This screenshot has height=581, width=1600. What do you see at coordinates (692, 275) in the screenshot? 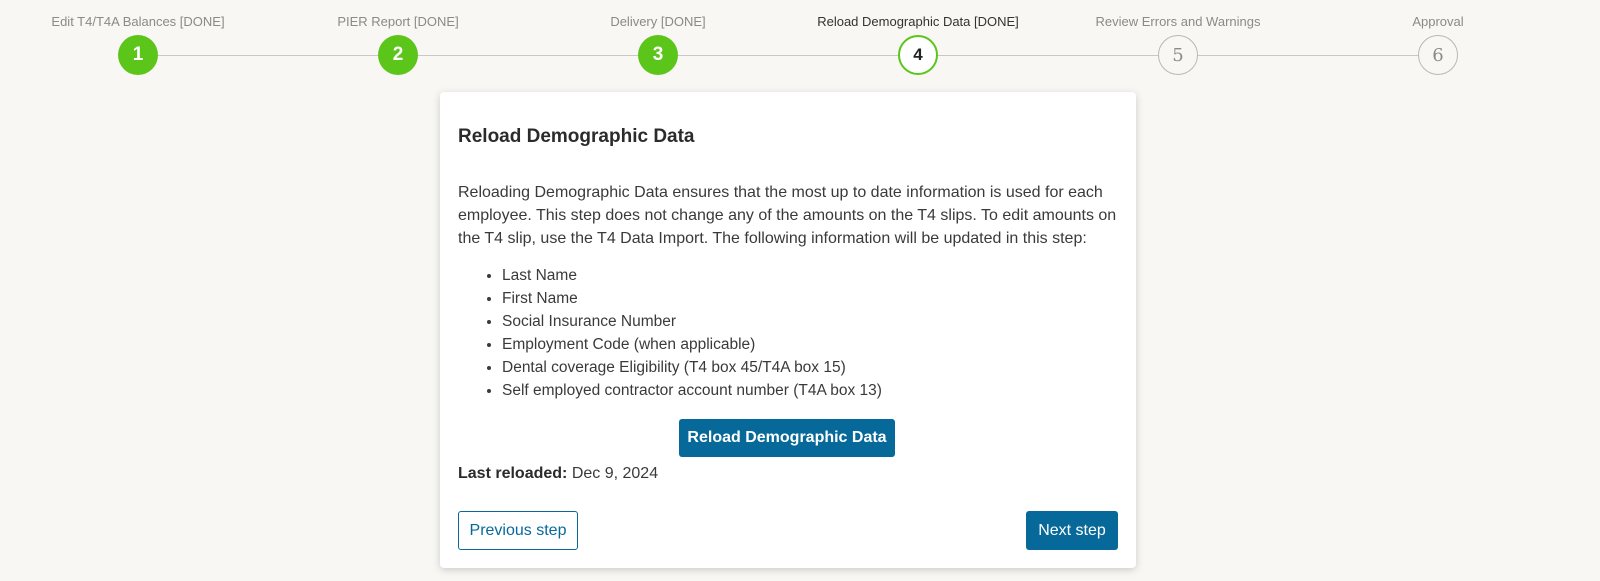
I see `list-item: Last Name` at bounding box center [692, 275].